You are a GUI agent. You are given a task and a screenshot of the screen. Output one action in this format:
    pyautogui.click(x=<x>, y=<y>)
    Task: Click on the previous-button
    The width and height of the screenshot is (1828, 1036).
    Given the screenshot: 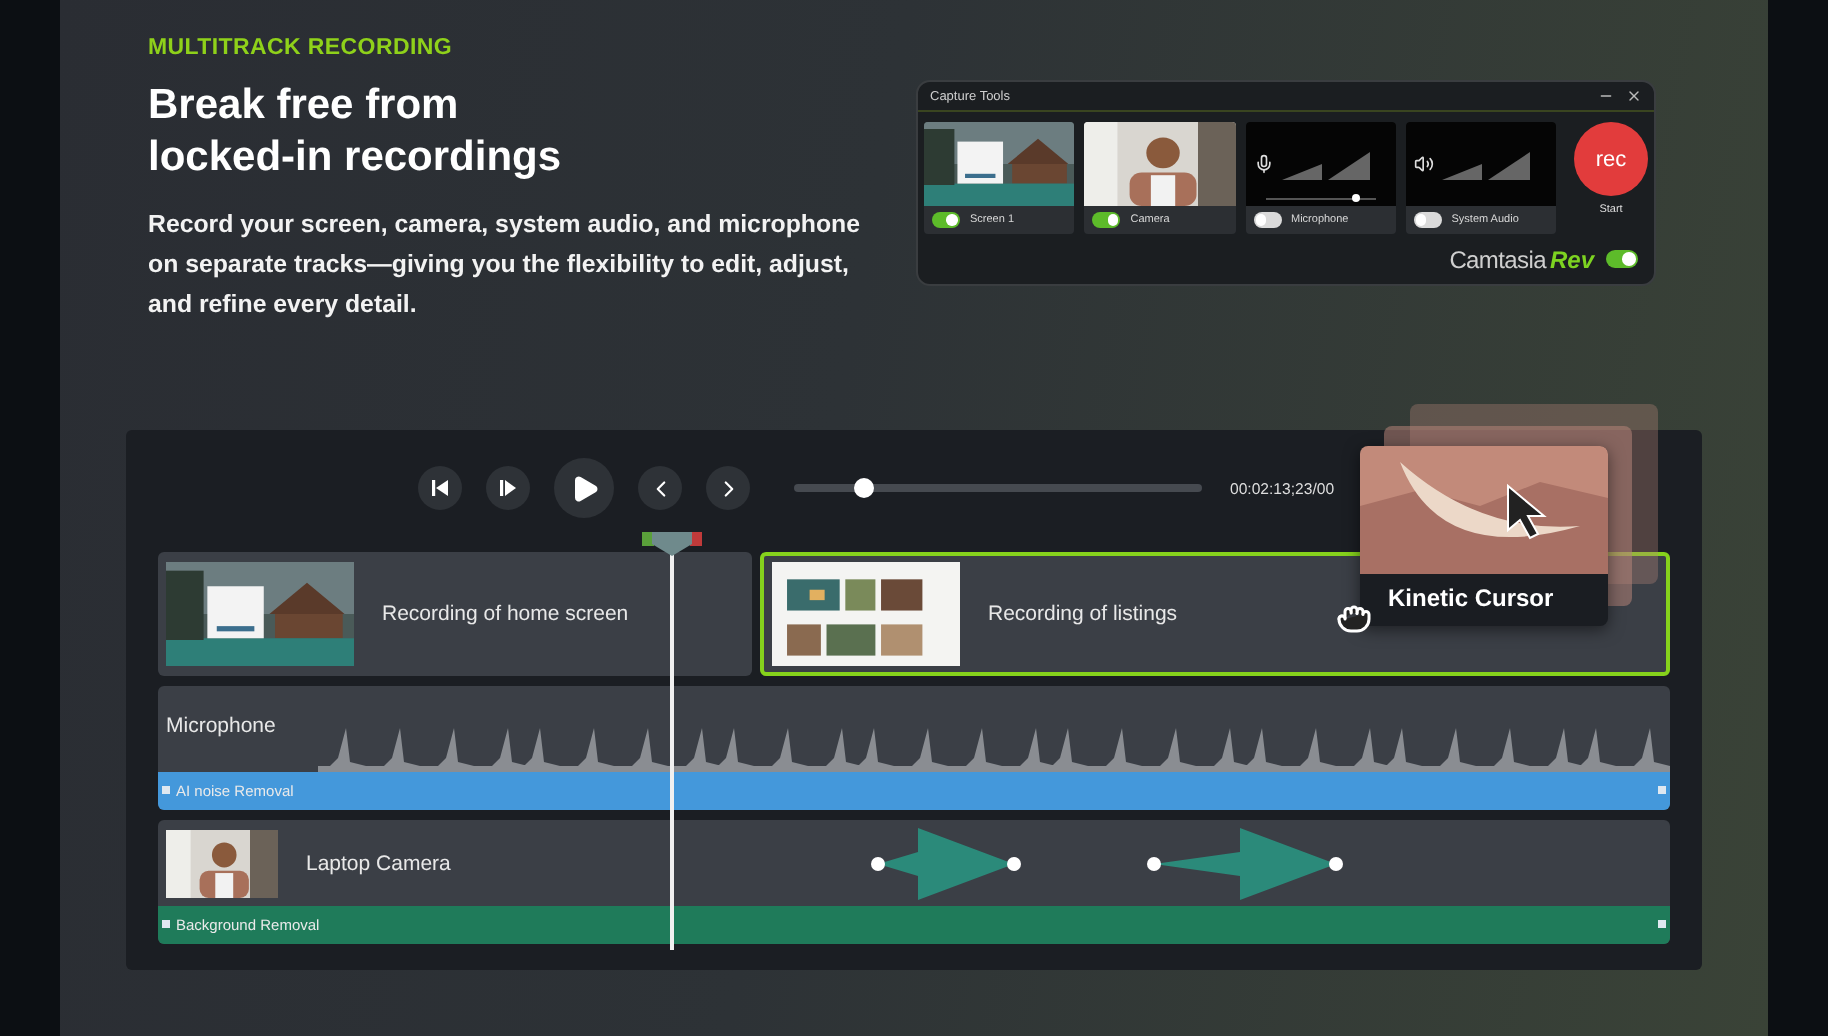 What is the action you would take?
    pyautogui.click(x=660, y=488)
    